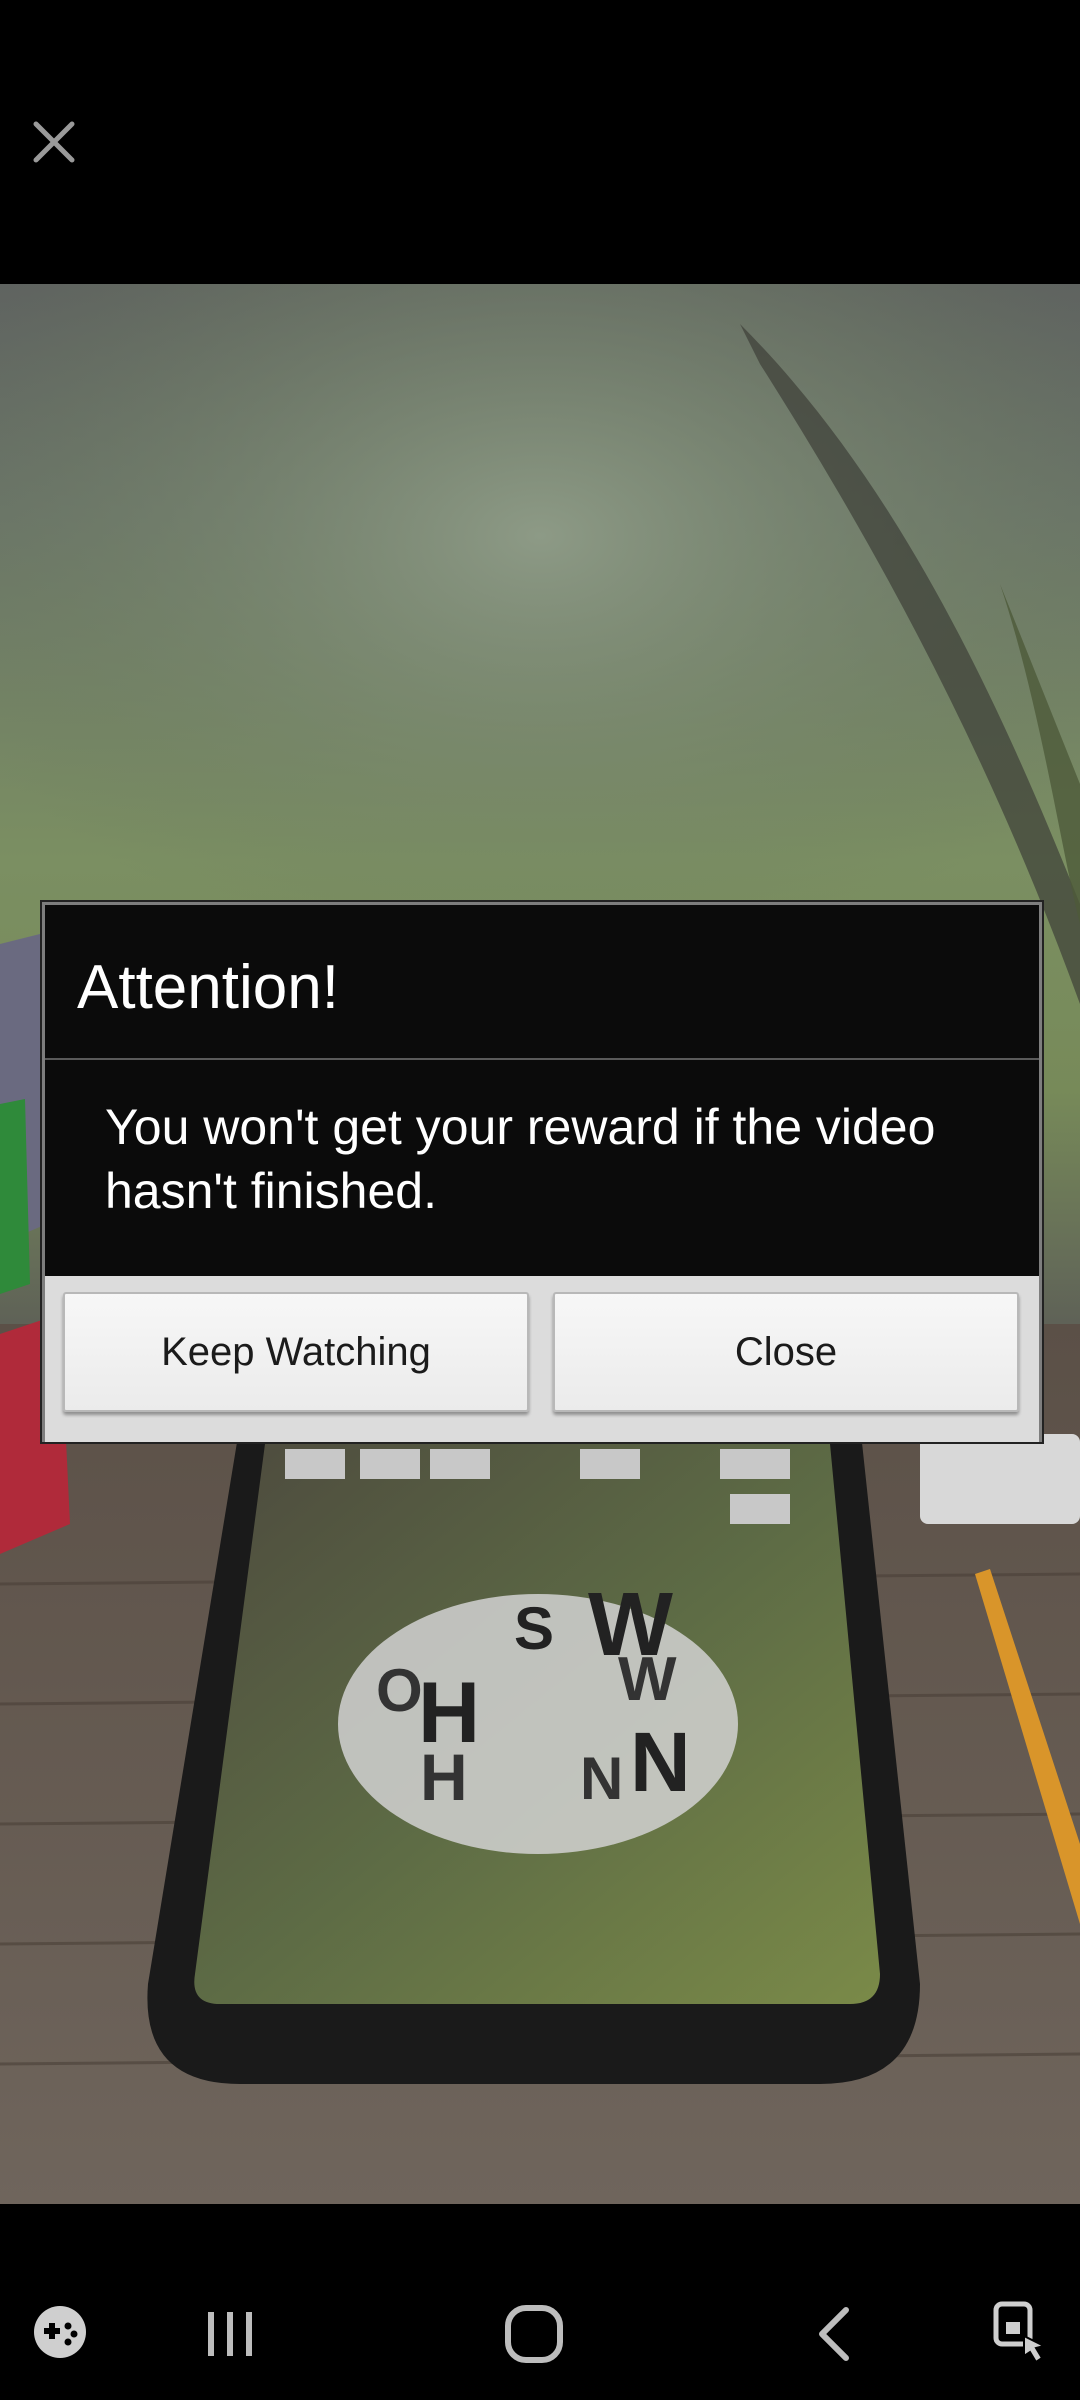  I want to click on back-icon, so click(836, 2334).